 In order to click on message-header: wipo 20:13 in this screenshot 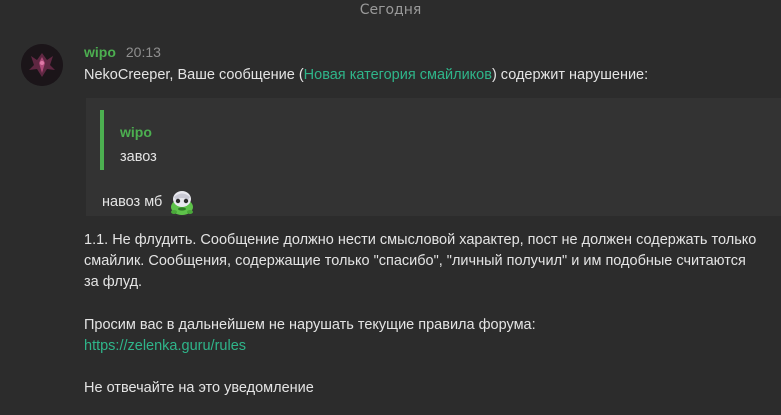, I will do `click(122, 54)`.